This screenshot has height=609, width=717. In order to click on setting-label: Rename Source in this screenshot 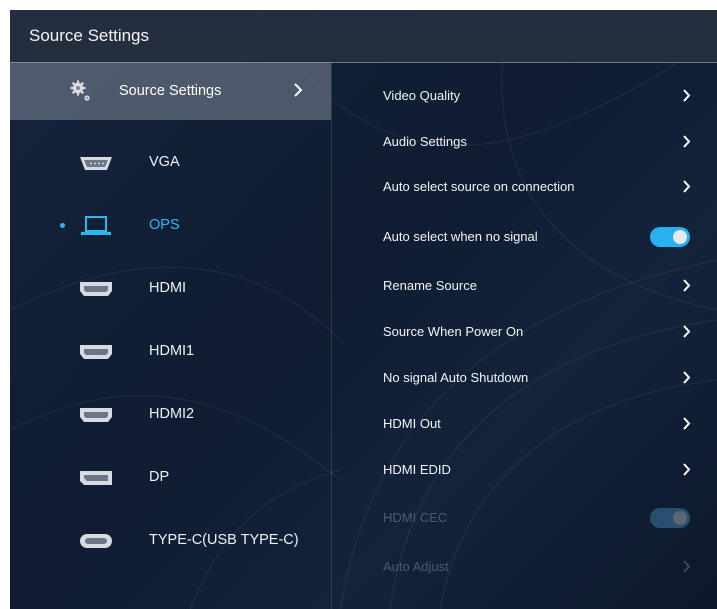, I will do `click(430, 285)`.